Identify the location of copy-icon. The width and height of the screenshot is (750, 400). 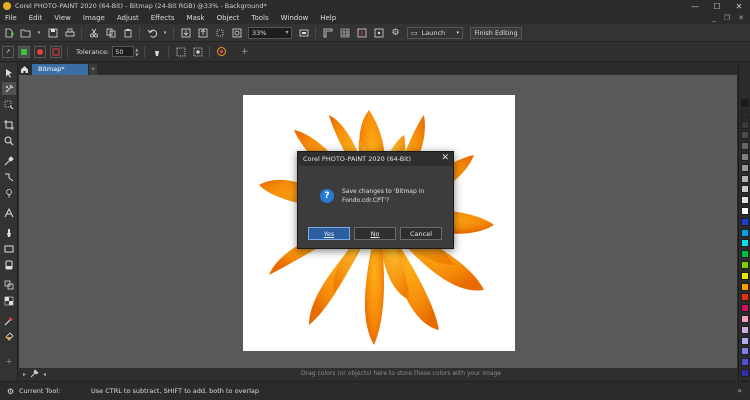
(110, 32).